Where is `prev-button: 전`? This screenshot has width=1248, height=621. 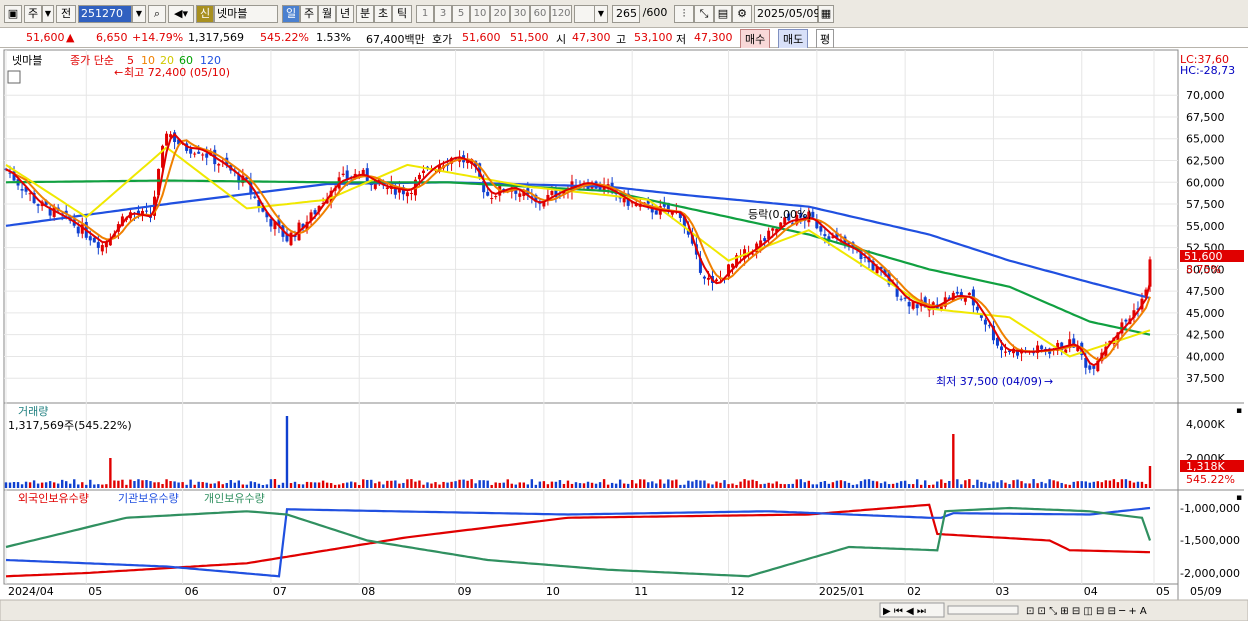 prev-button: 전 is located at coordinates (66, 14).